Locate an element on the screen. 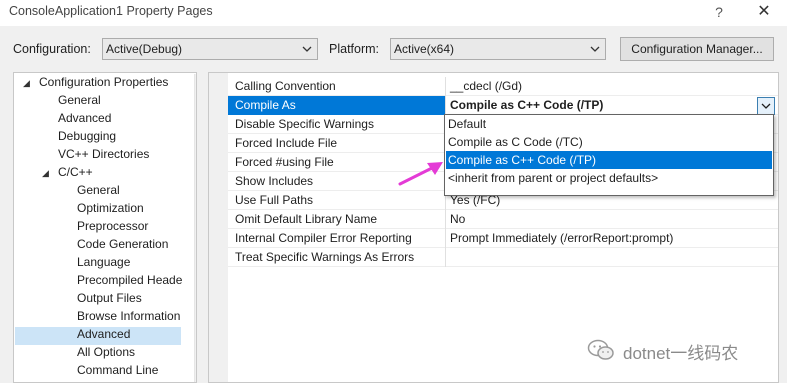 The width and height of the screenshot is (787, 383). title-bar: ConsoleApplication1 Property Pages ? ✕ is located at coordinates (393, 13).